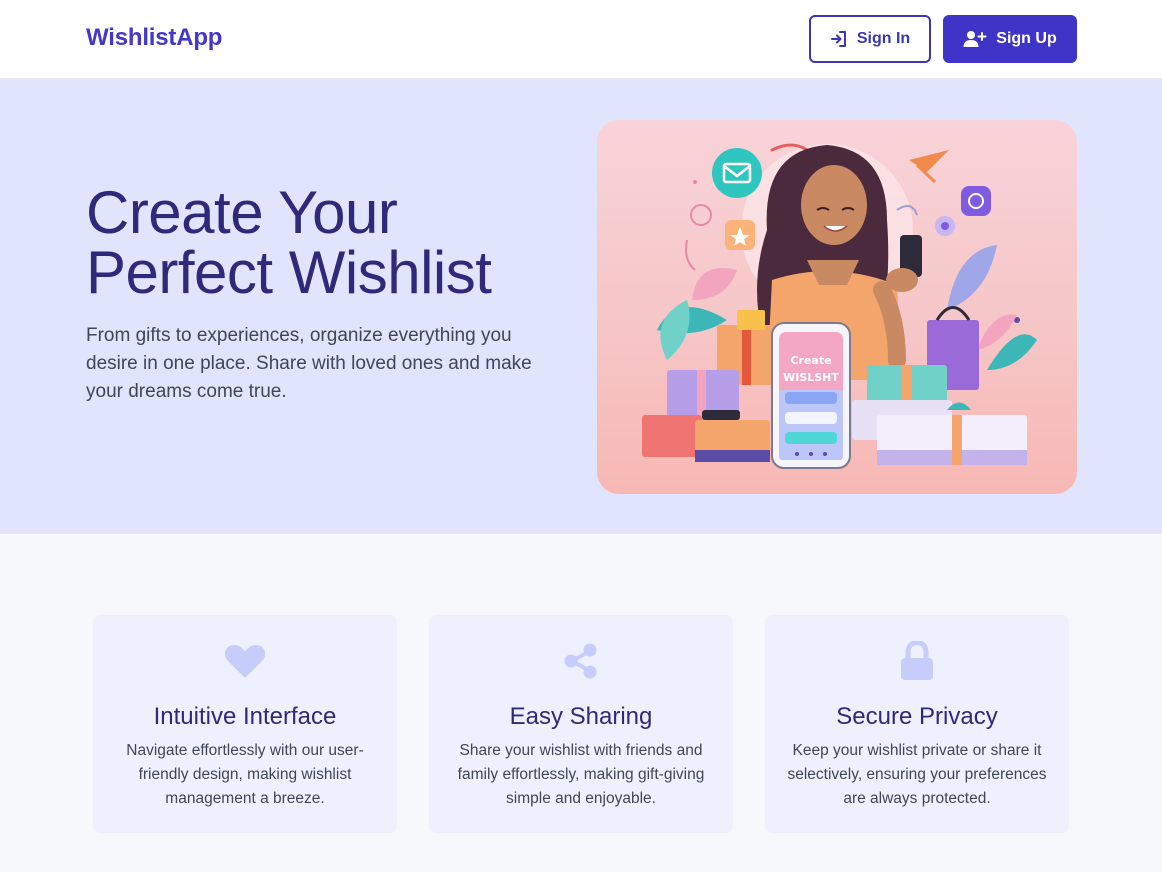 The height and width of the screenshot is (872, 1162). What do you see at coordinates (242, 212) in the screenshot?
I see `hero-title-line-1: Create Your` at bounding box center [242, 212].